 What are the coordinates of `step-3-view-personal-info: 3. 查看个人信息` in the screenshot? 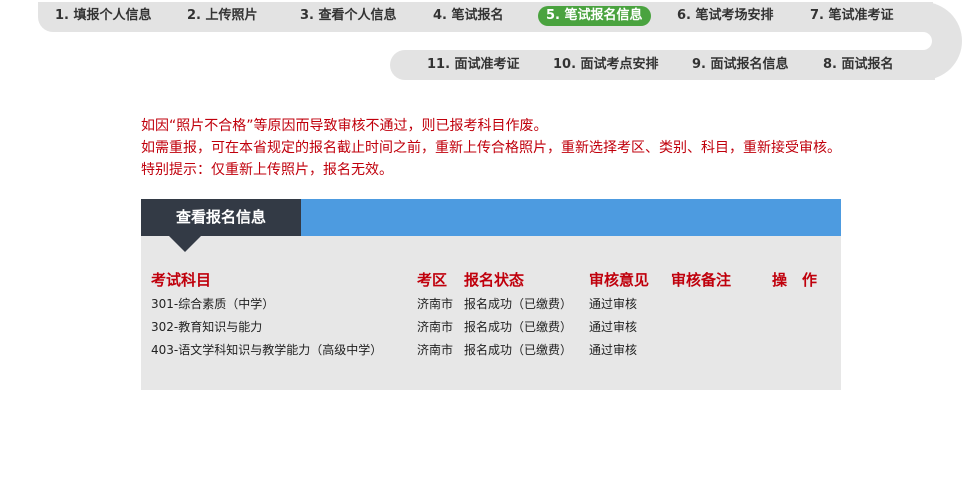 It's located at (348, 16).